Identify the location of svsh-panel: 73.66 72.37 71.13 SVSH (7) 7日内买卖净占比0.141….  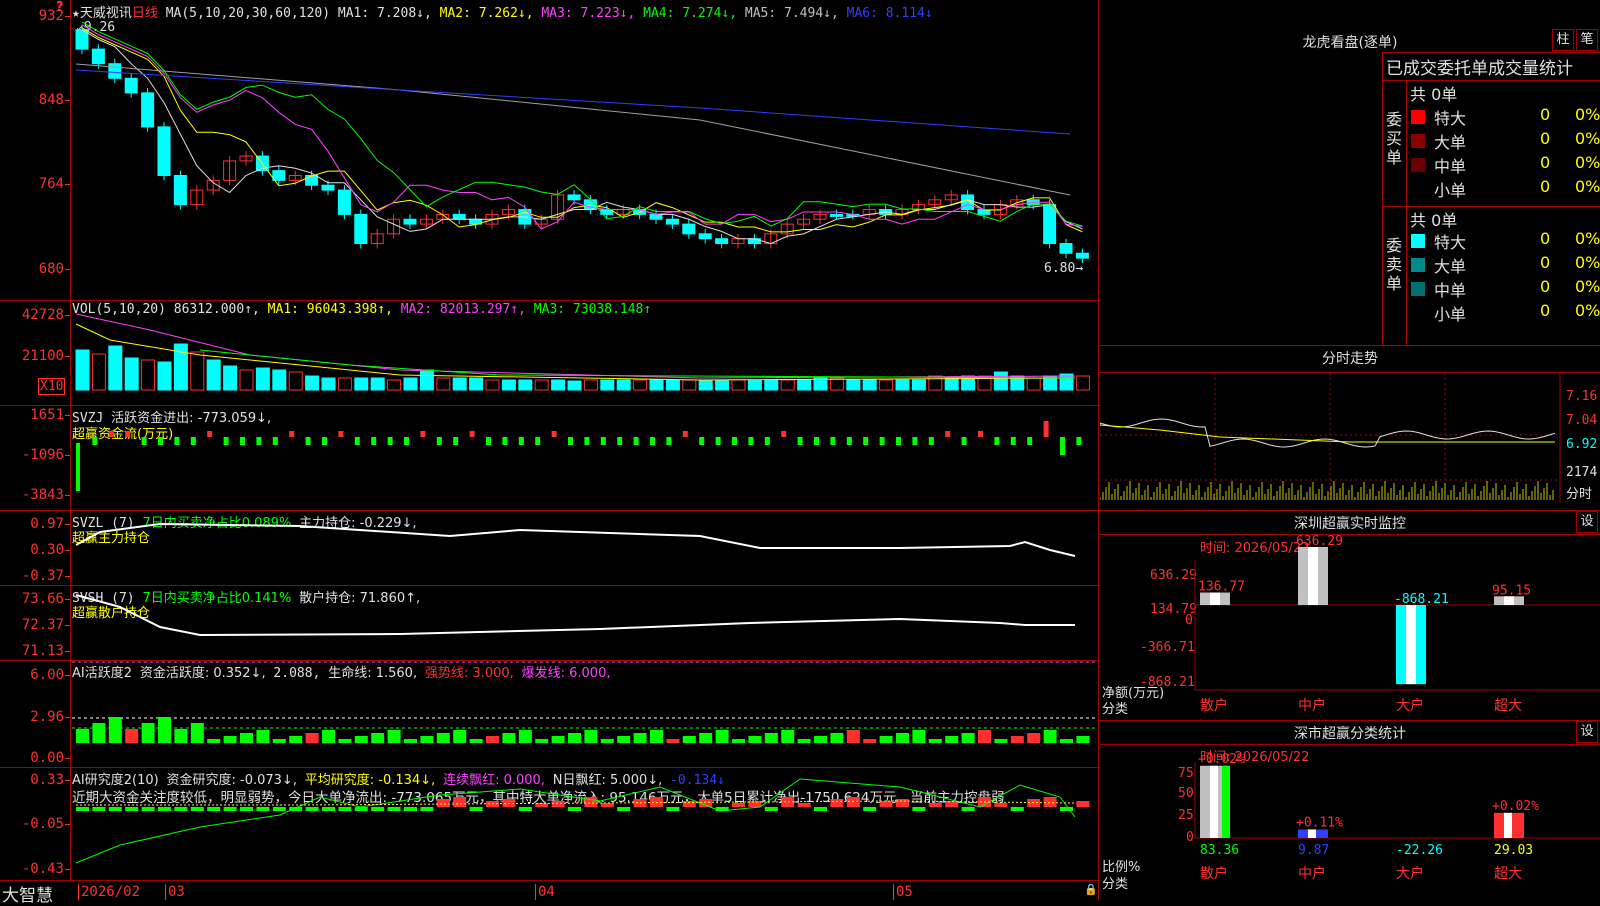
(550, 623).